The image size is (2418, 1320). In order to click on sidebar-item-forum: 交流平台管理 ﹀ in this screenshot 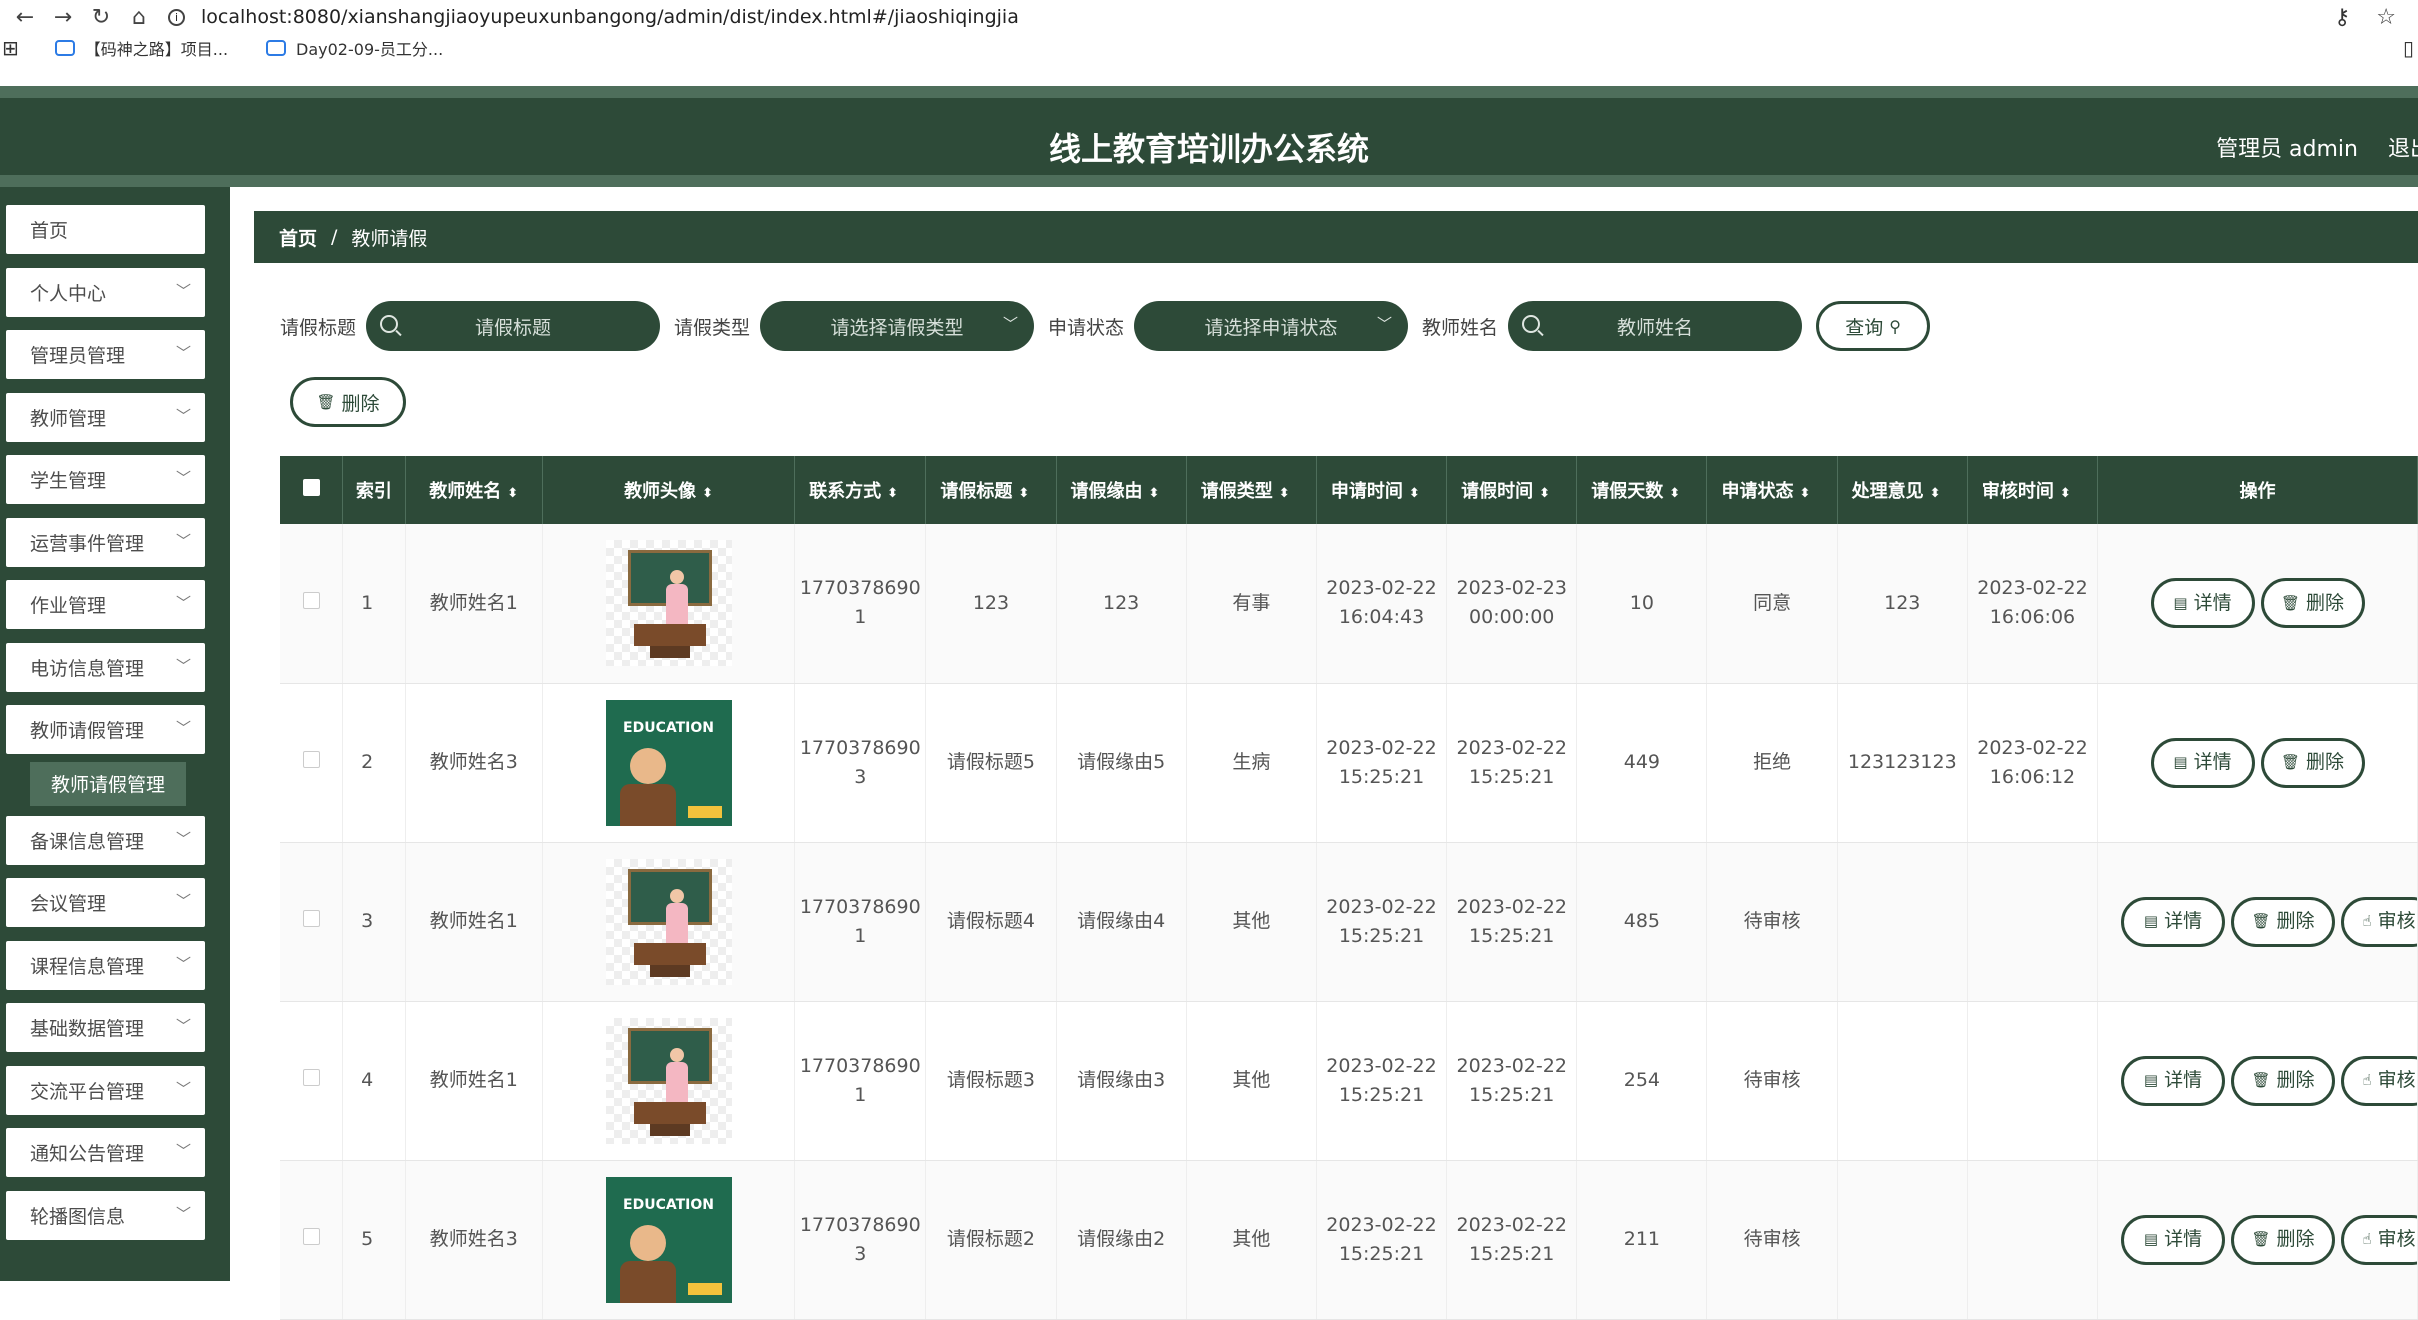, I will do `click(105, 1090)`.